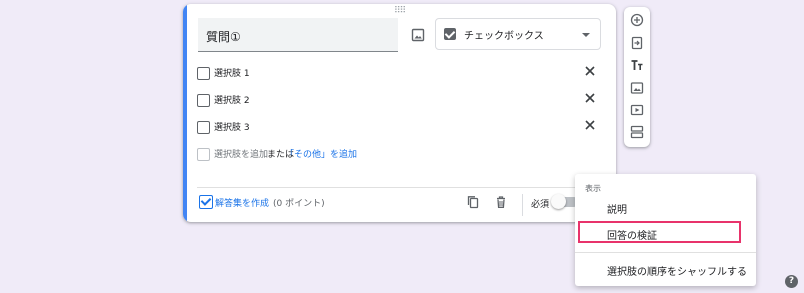 This screenshot has height=293, width=804. What do you see at coordinates (232, 99) in the screenshot?
I see `option-label-input: 選択肢 2` at bounding box center [232, 99].